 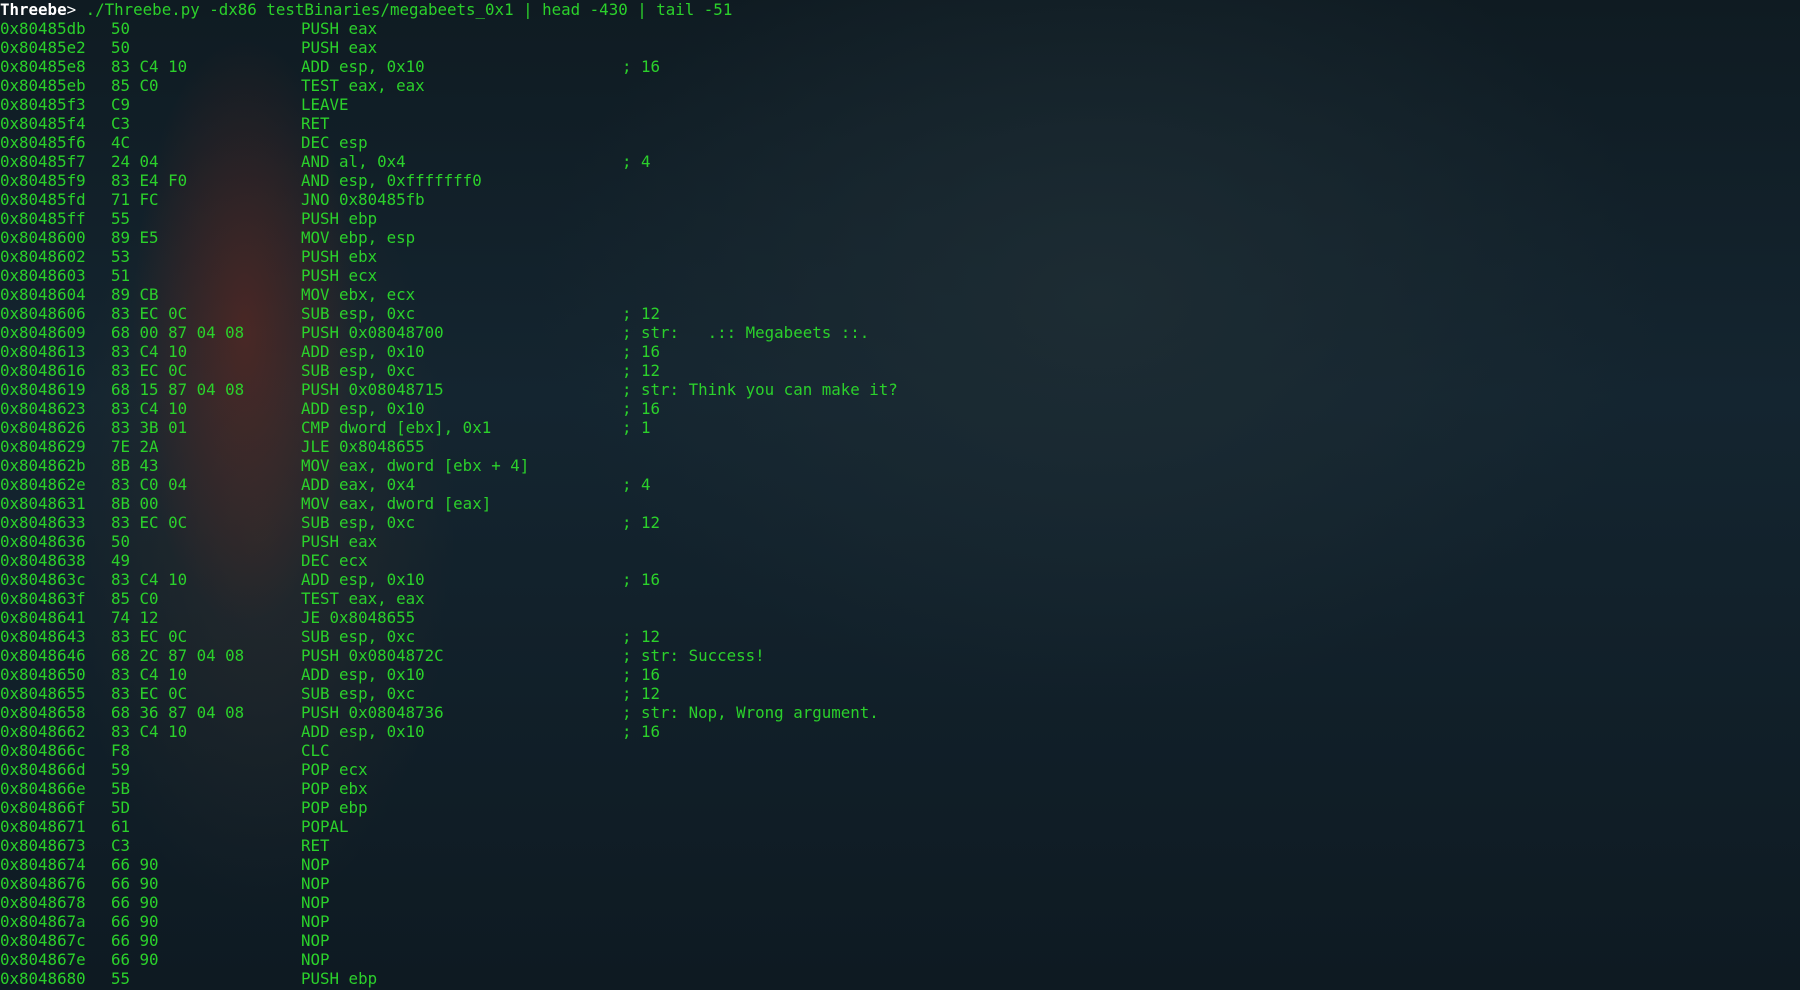 I want to click on disassembly-row: 0x8048629 7E 2A JLE 0x8048655, so click(x=900, y=446).